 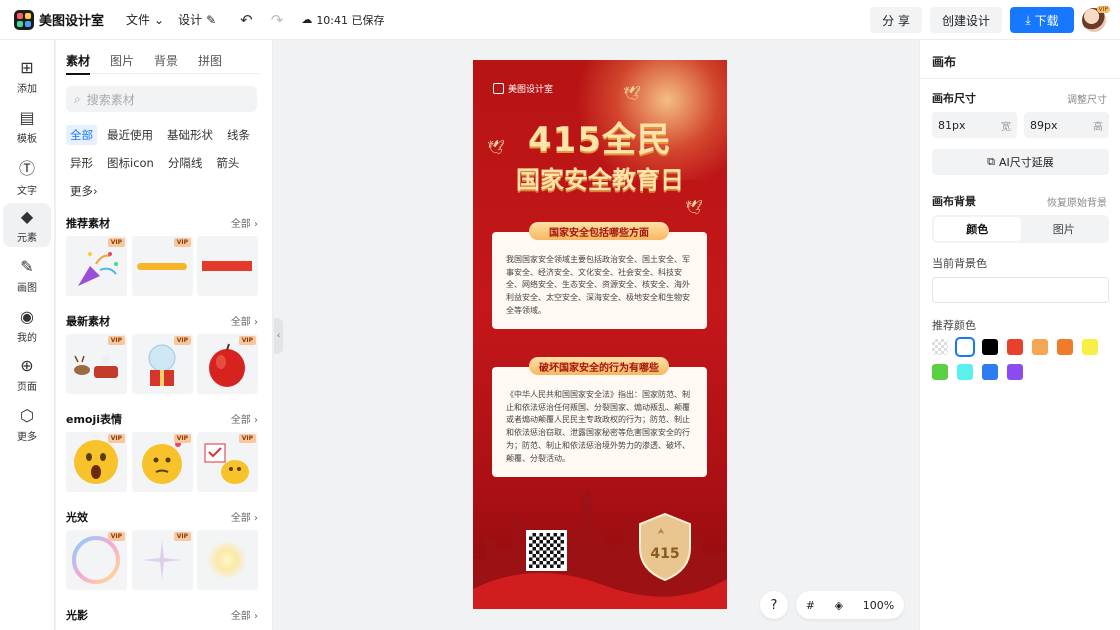 I want to click on file-menu-label: 文件, so click(x=138, y=20).